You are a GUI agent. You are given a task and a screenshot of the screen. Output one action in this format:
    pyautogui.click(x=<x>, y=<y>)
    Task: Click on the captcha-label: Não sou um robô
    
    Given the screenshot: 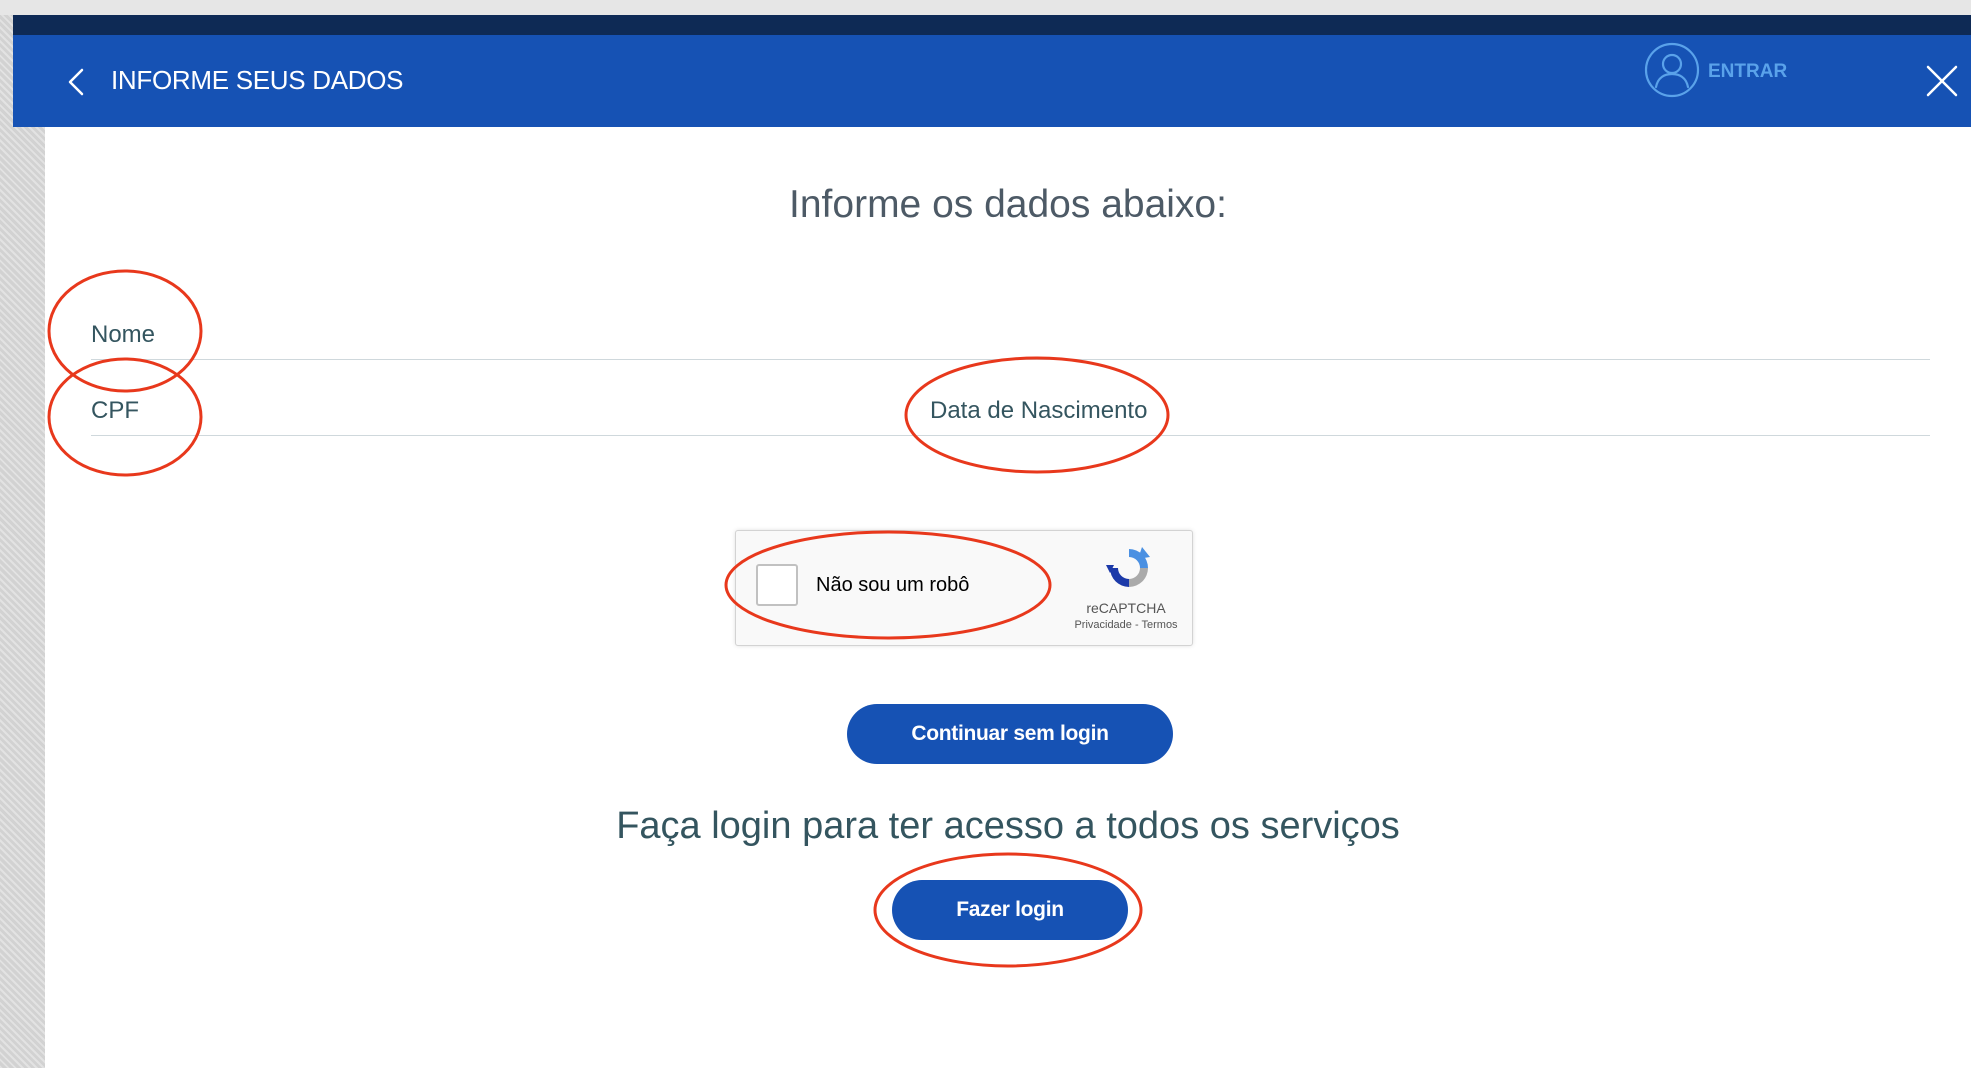 What is the action you would take?
    pyautogui.click(x=893, y=585)
    